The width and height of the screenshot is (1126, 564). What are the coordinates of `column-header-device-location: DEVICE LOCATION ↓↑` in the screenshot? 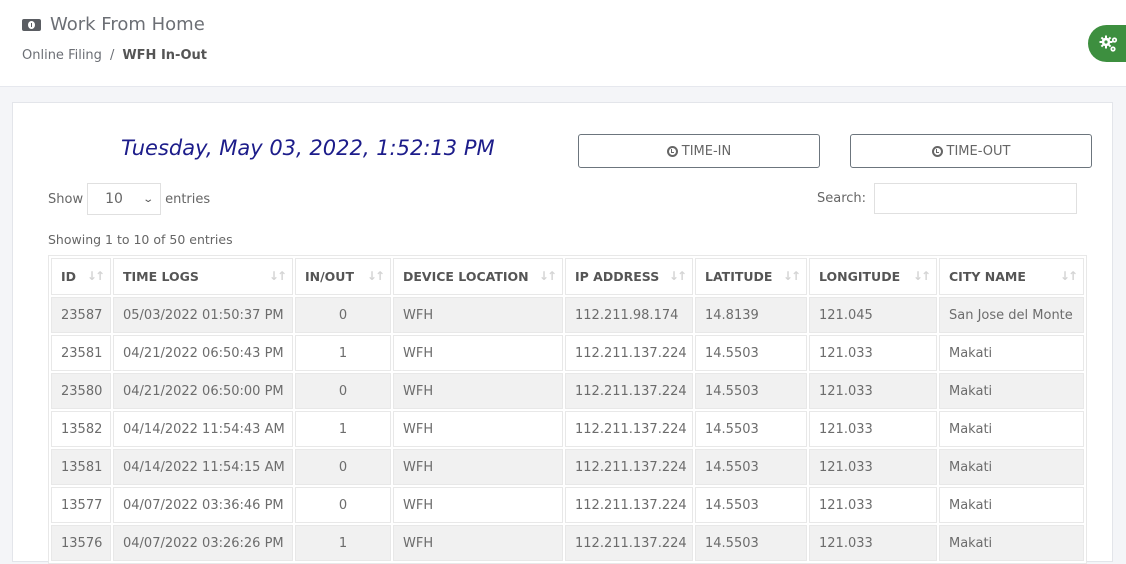 It's located at (478, 276).